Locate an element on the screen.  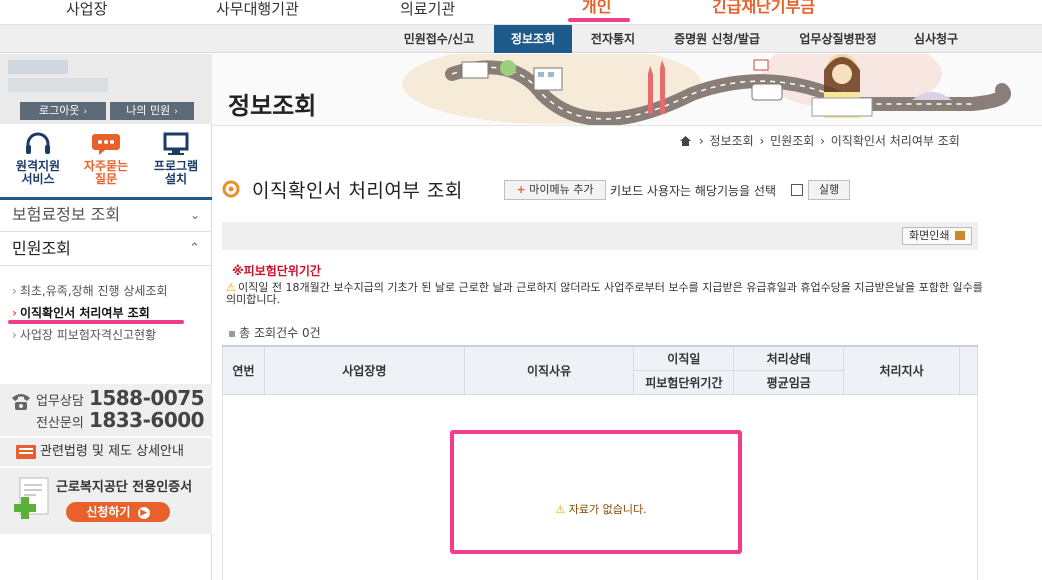
page-banner: 정보조회 is located at coordinates (627, 90).